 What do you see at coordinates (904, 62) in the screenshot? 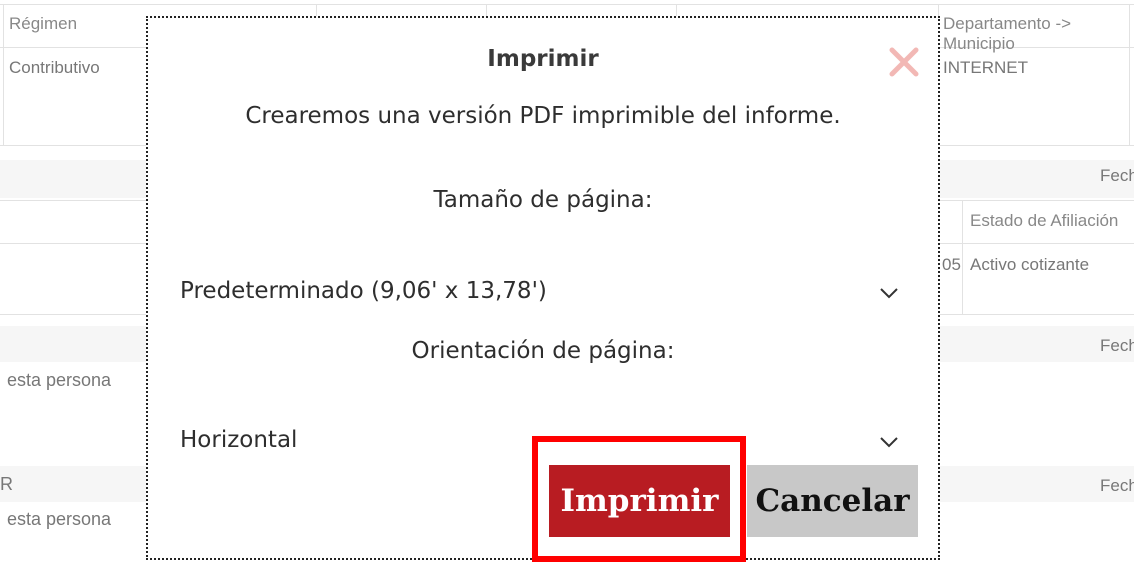
I see `close-icon` at bounding box center [904, 62].